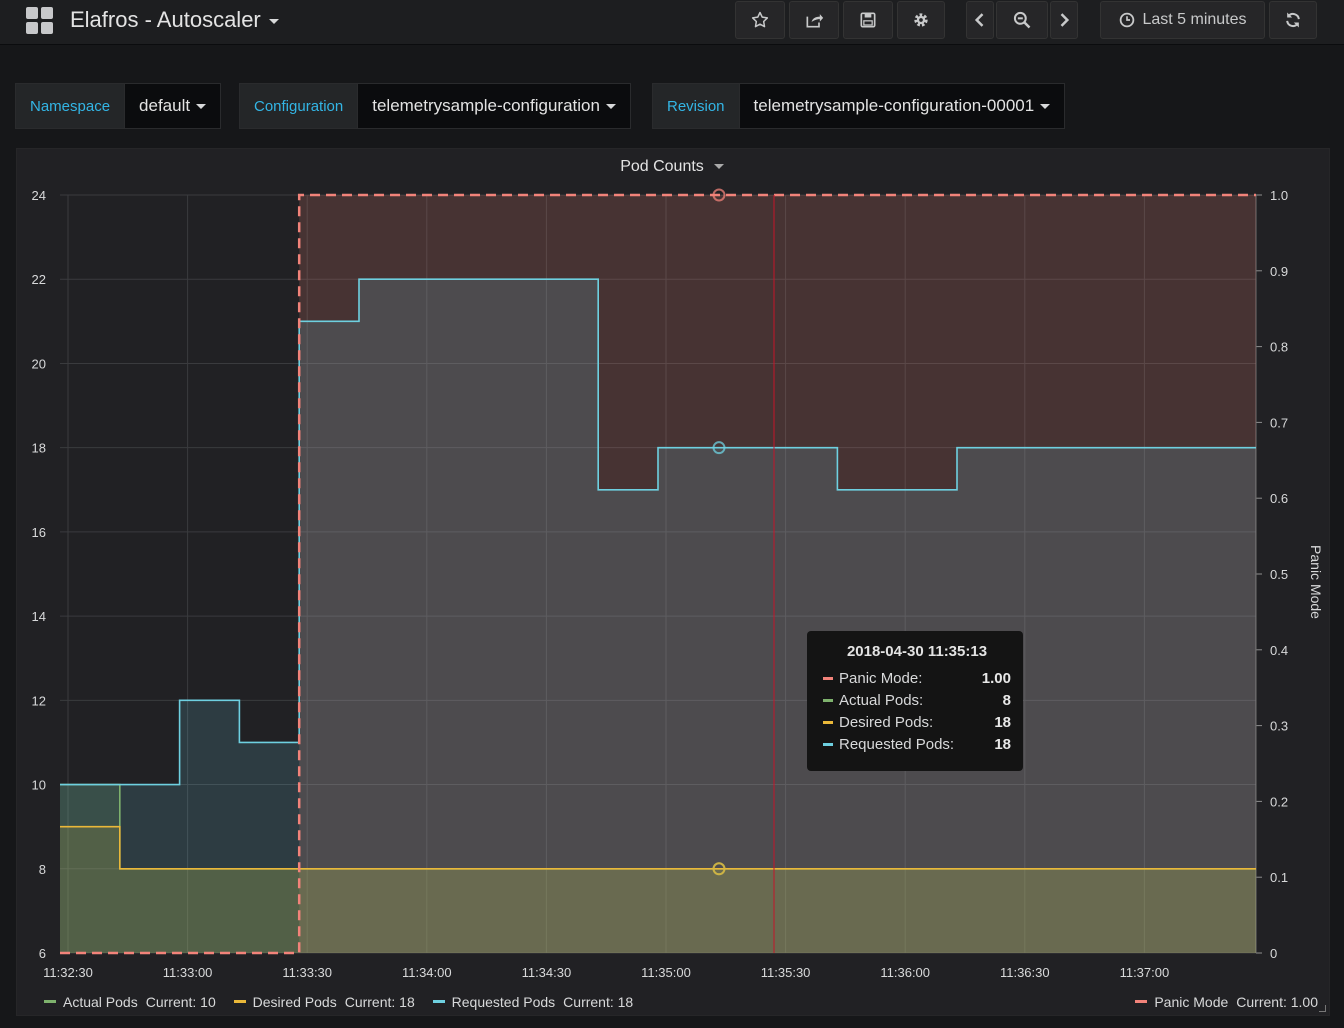 The width and height of the screenshot is (1344, 1028). I want to click on y-left-tick-label: 12, so click(39, 700).